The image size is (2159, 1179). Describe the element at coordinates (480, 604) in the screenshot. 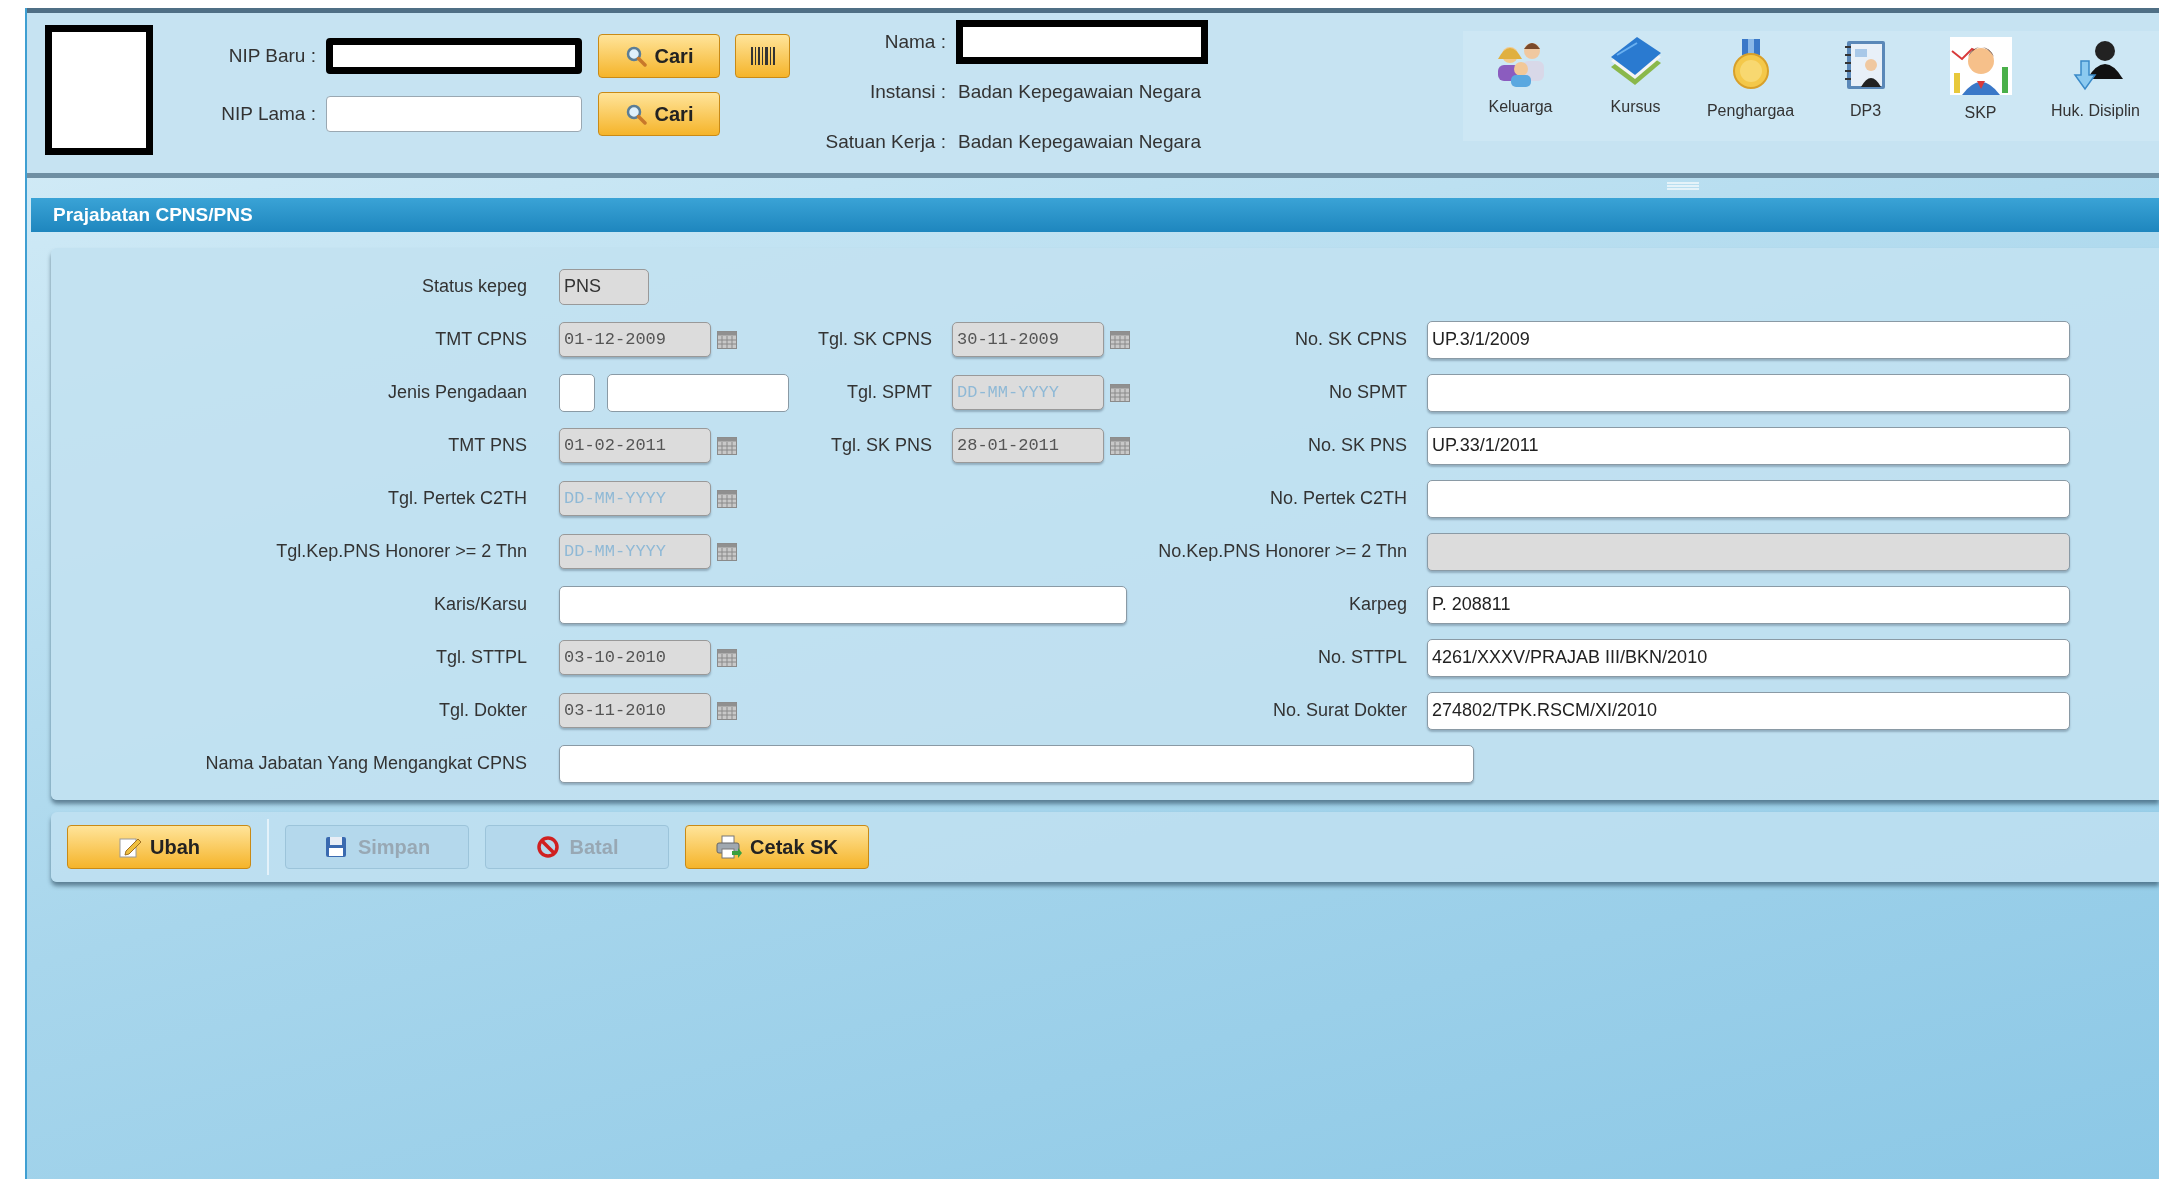

I see `field-label: Karis/Karsu` at that location.